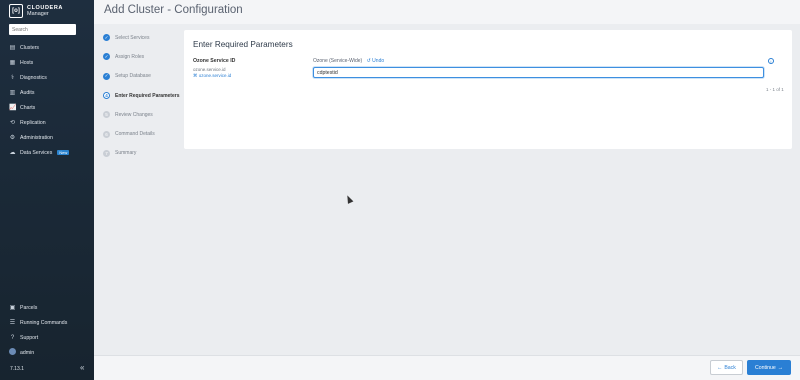 This screenshot has height=380, width=800. I want to click on step-enter-required-parameters: 4 Enter Required Parameters, so click(143, 95).